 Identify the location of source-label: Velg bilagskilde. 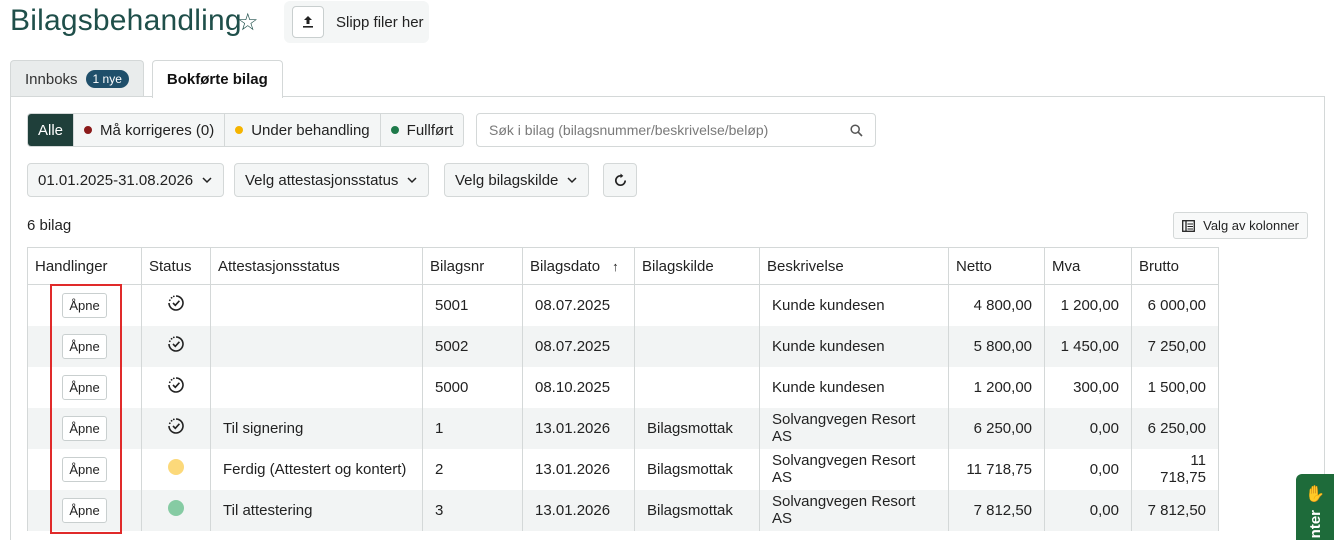
(507, 180).